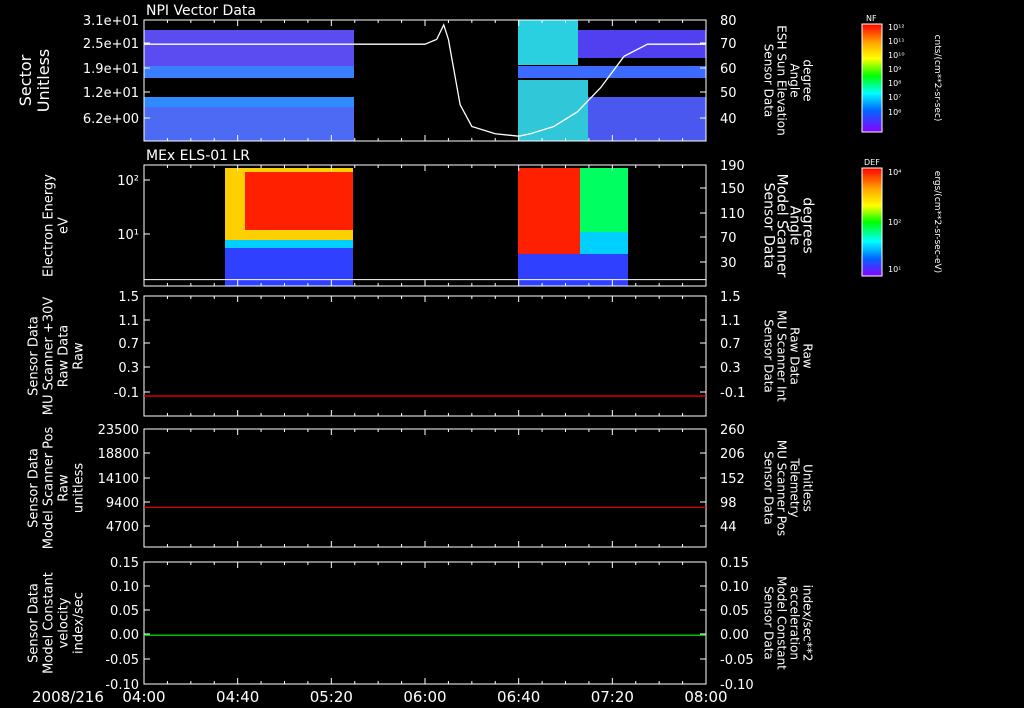  I want to click on y-tick-label-left: 4700, so click(122, 527).